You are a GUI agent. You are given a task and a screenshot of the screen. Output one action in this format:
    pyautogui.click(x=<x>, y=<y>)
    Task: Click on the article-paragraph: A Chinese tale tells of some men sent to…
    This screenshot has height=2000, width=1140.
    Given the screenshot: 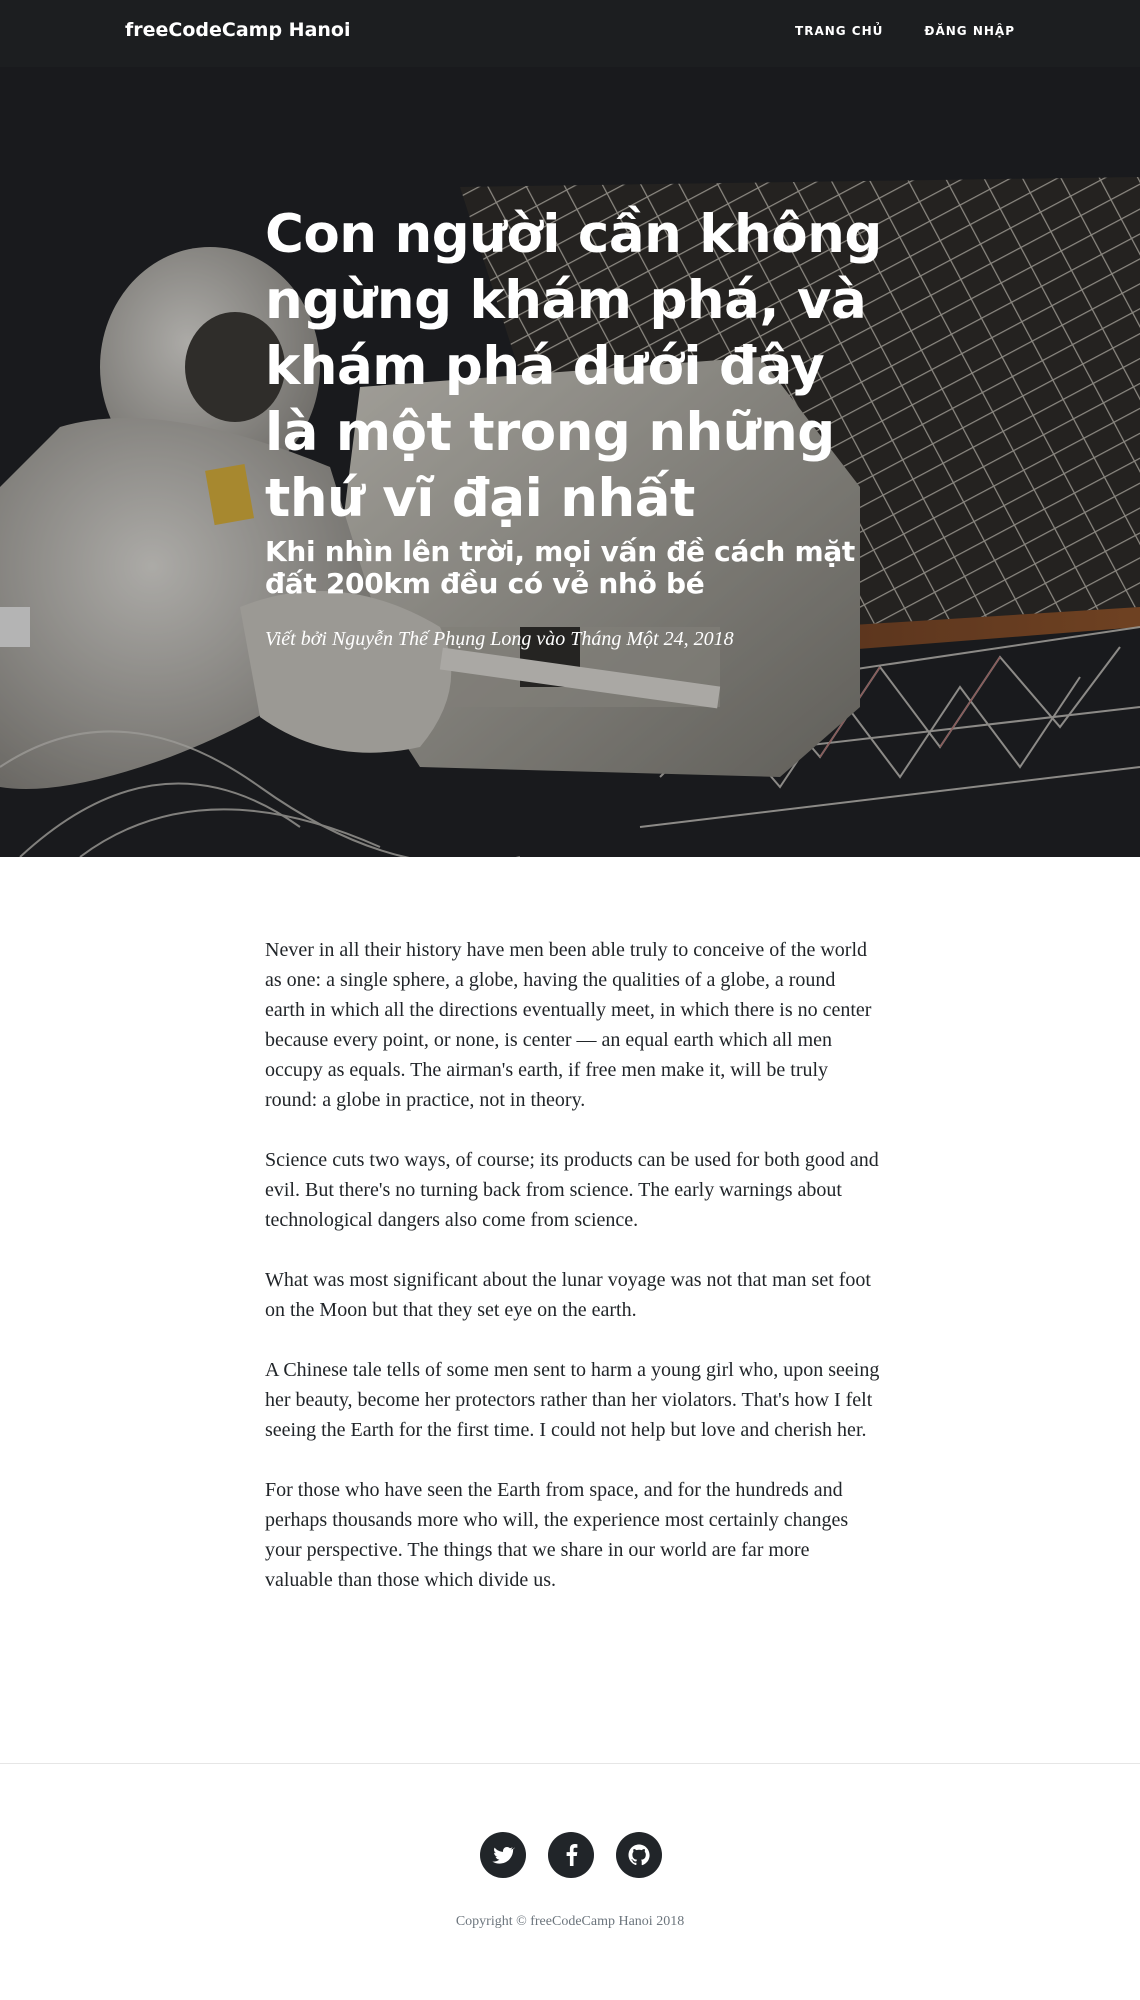 What is the action you would take?
    pyautogui.click(x=572, y=1400)
    